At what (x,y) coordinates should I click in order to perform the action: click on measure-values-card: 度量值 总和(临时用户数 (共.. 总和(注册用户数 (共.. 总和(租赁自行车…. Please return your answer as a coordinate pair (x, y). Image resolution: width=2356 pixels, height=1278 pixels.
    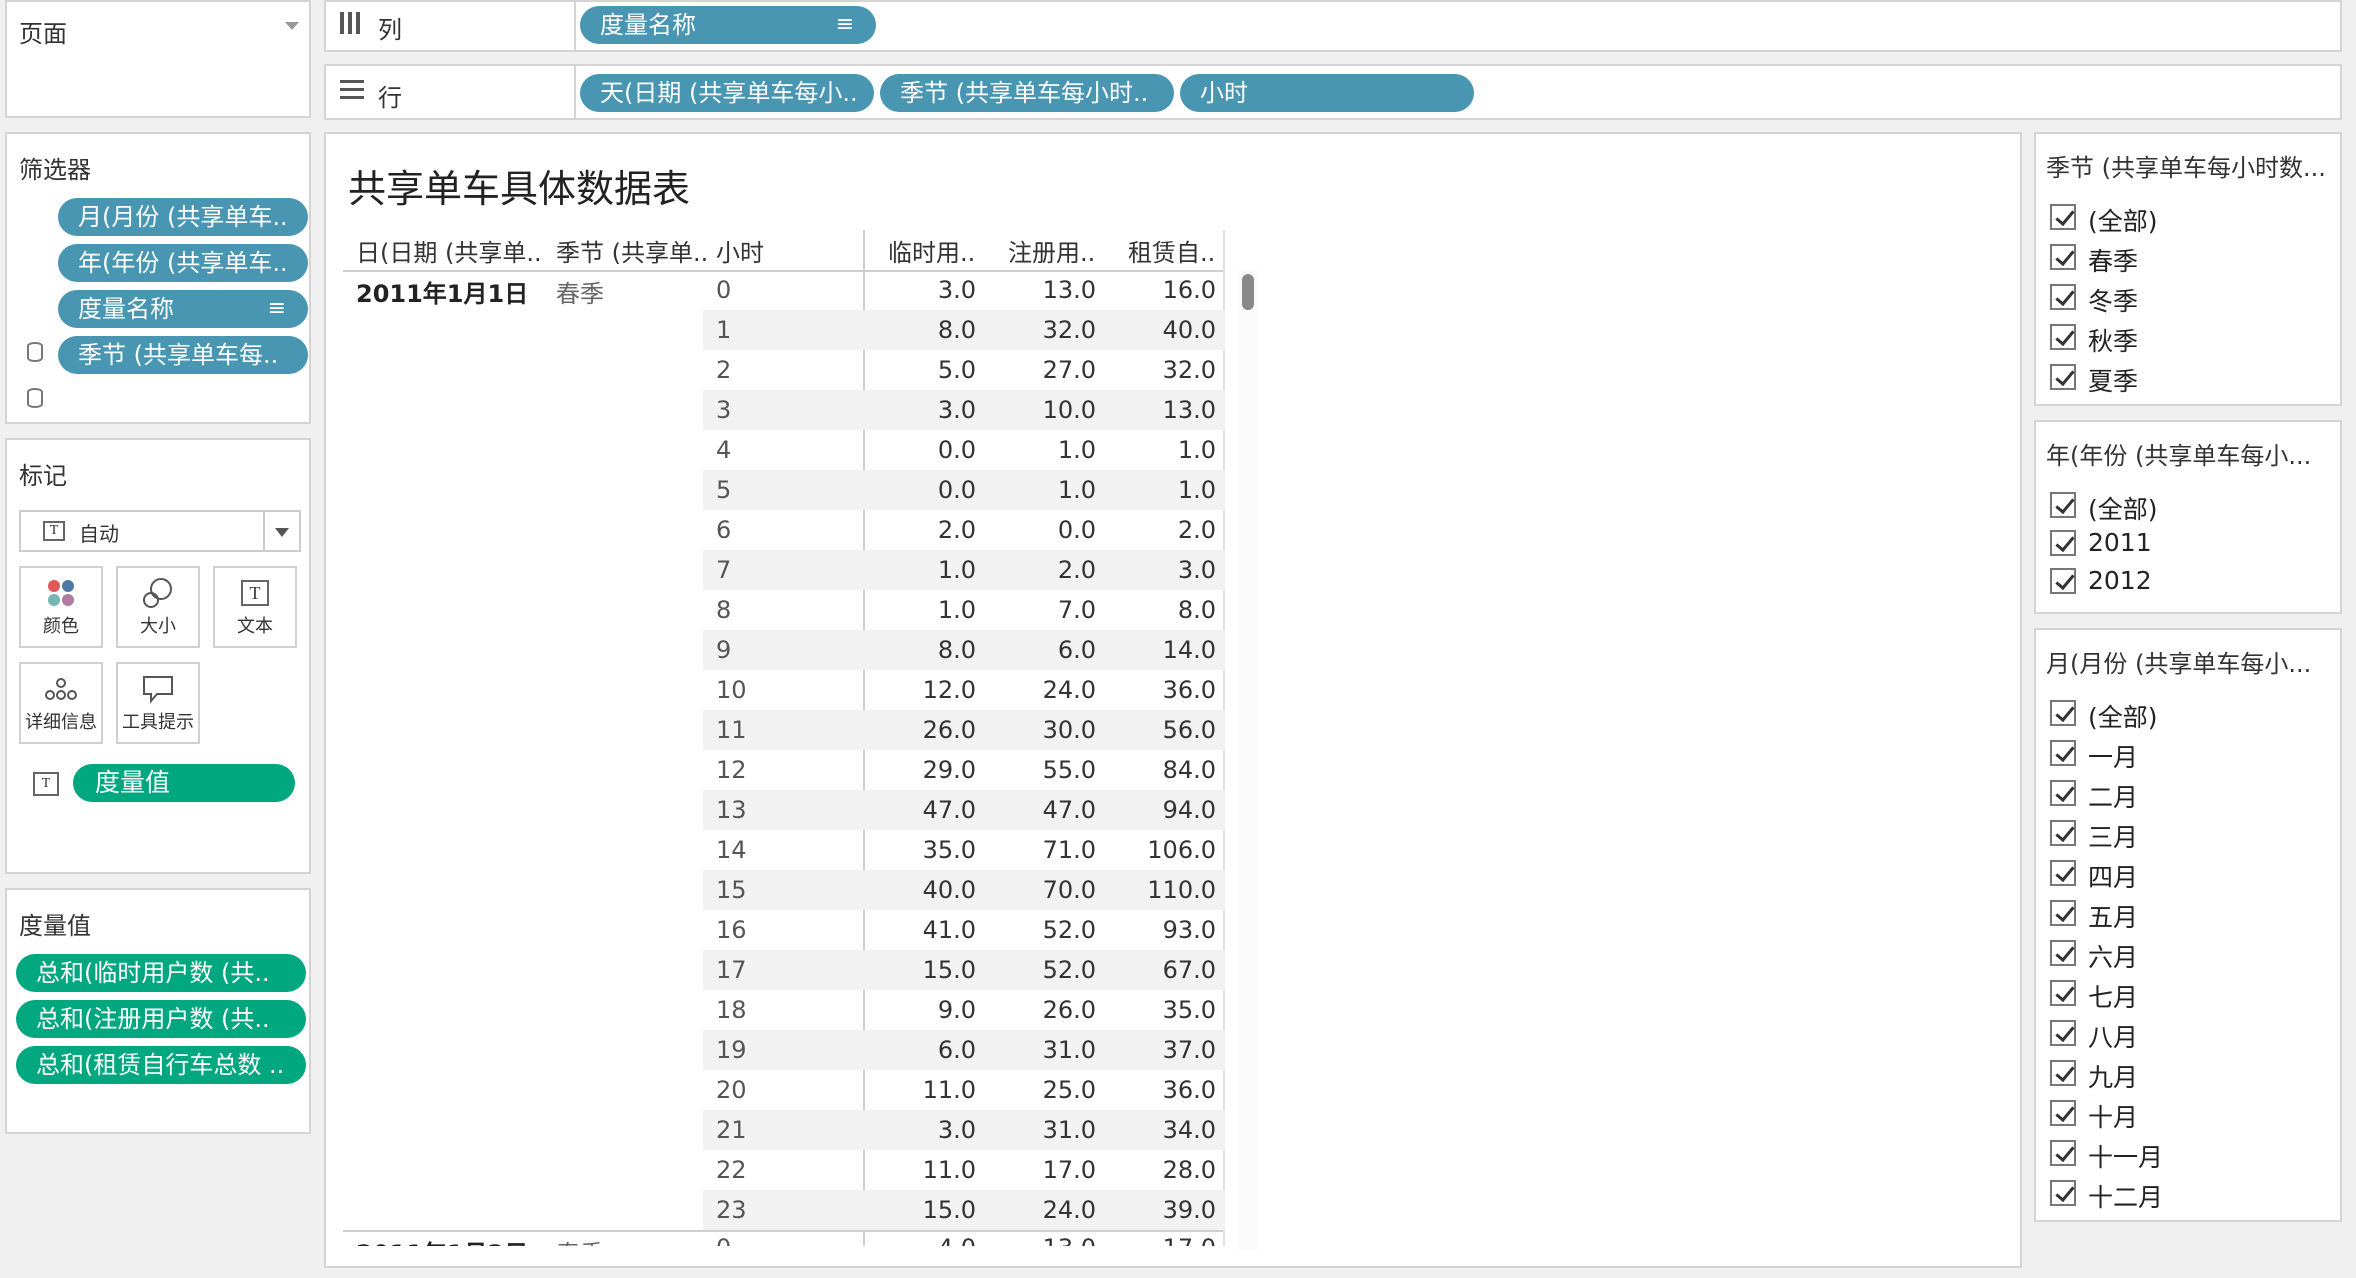
    Looking at the image, I should click on (158, 1011).